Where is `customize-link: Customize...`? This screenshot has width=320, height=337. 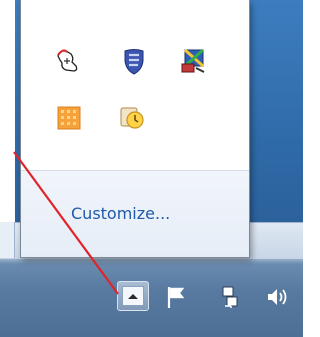 customize-link: Customize... is located at coordinates (120, 213).